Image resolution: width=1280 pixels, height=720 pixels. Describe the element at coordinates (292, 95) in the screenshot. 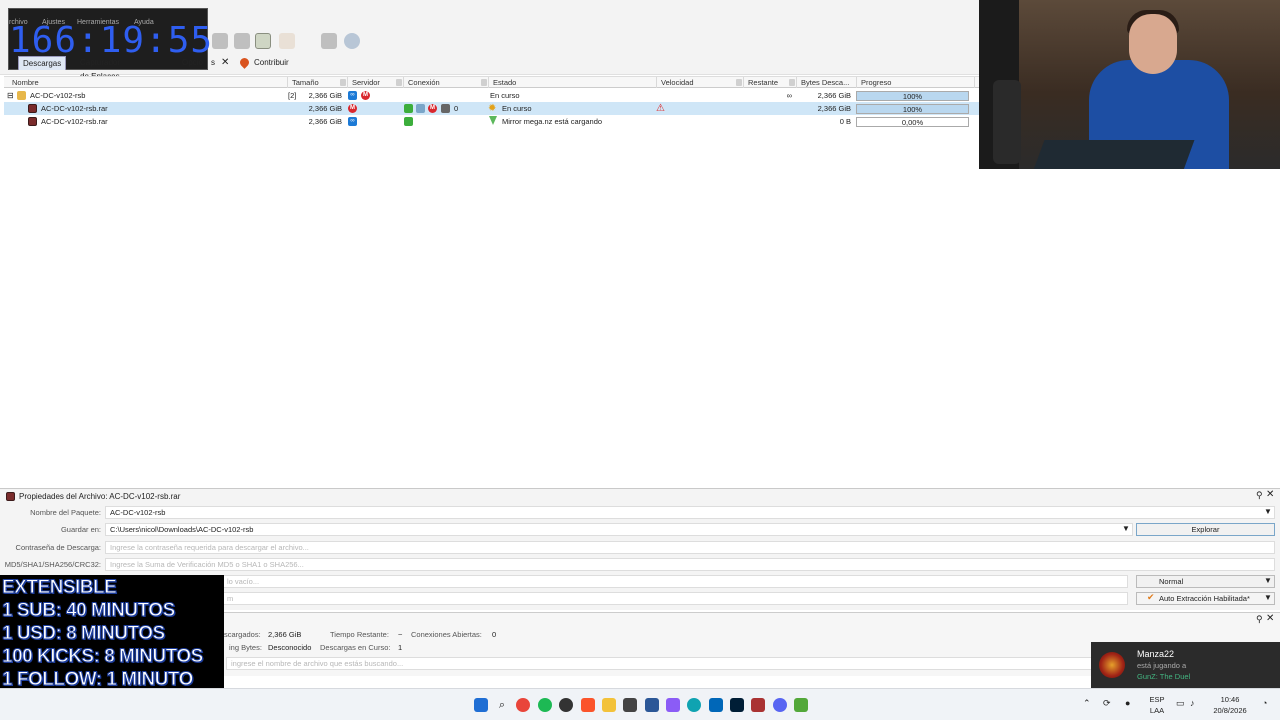

I see `row-count: [2]` at that location.